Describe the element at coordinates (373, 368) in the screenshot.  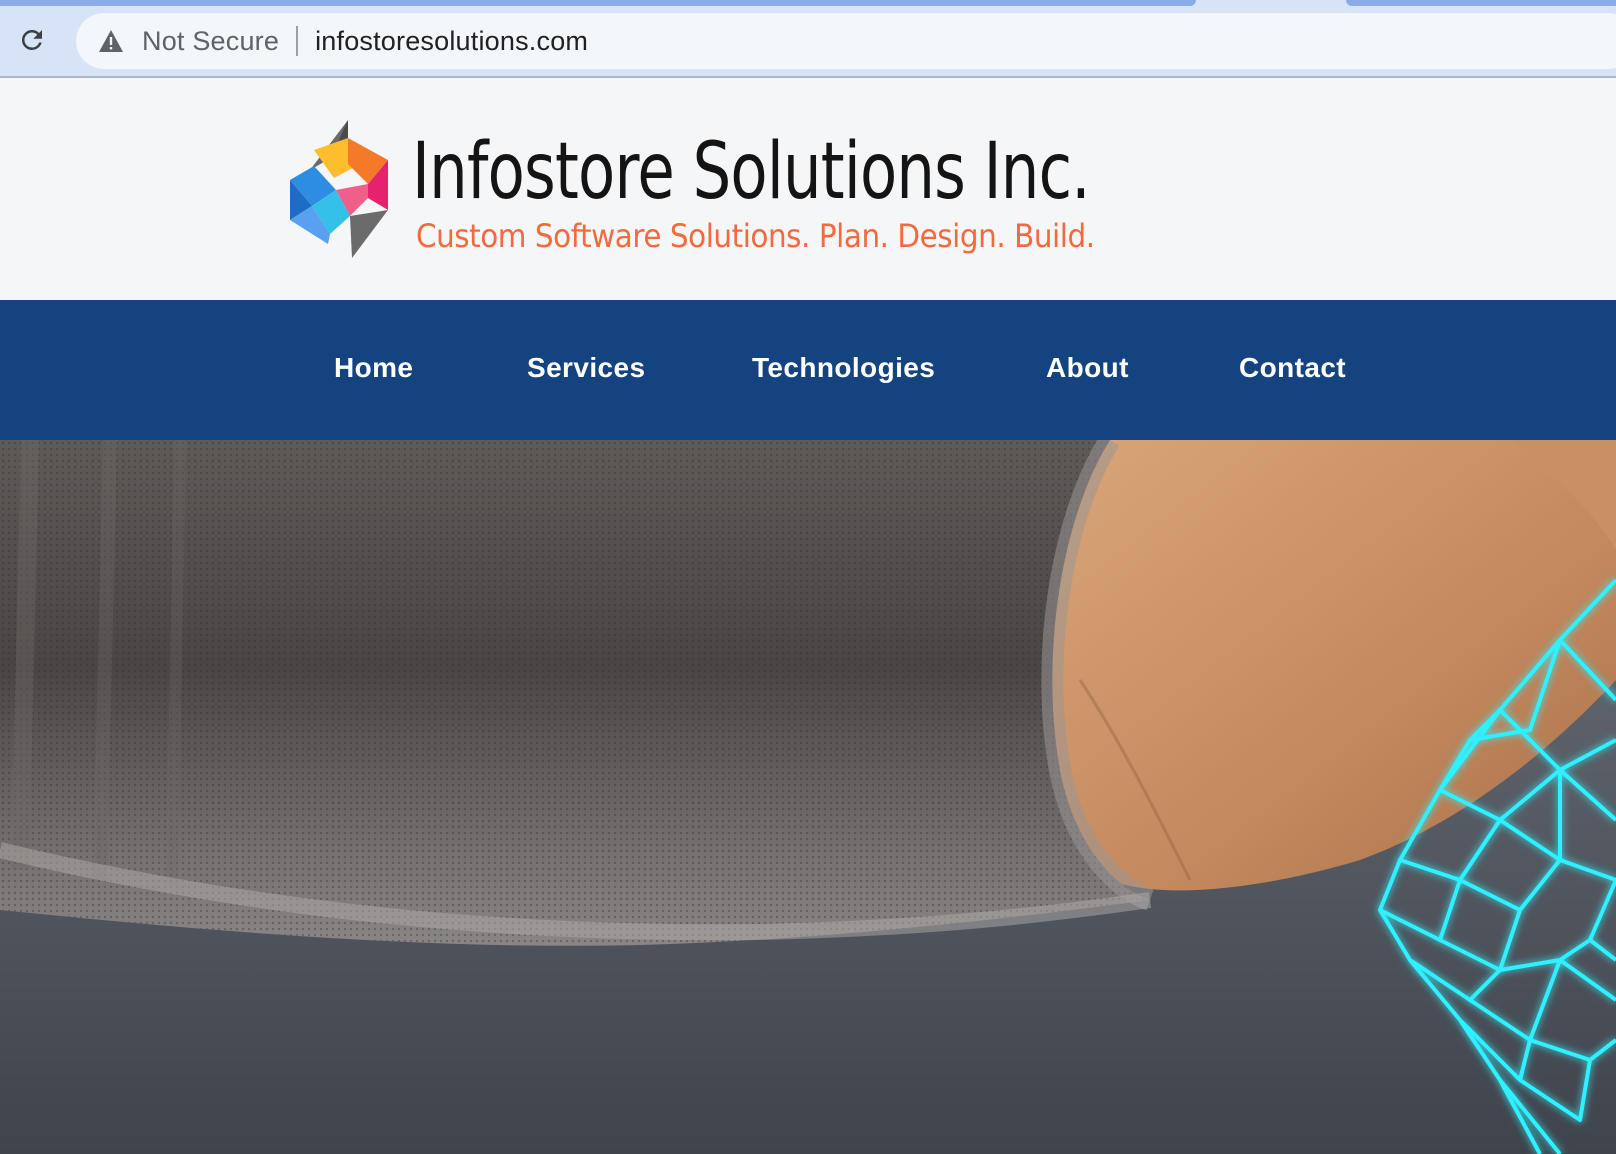
I see `nav-item-home: Home` at that location.